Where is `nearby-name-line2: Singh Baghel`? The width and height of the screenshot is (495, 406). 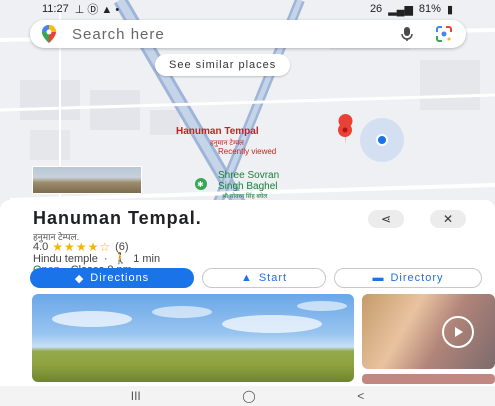
nearby-name-line2: Singh Baghel is located at coordinates (248, 186).